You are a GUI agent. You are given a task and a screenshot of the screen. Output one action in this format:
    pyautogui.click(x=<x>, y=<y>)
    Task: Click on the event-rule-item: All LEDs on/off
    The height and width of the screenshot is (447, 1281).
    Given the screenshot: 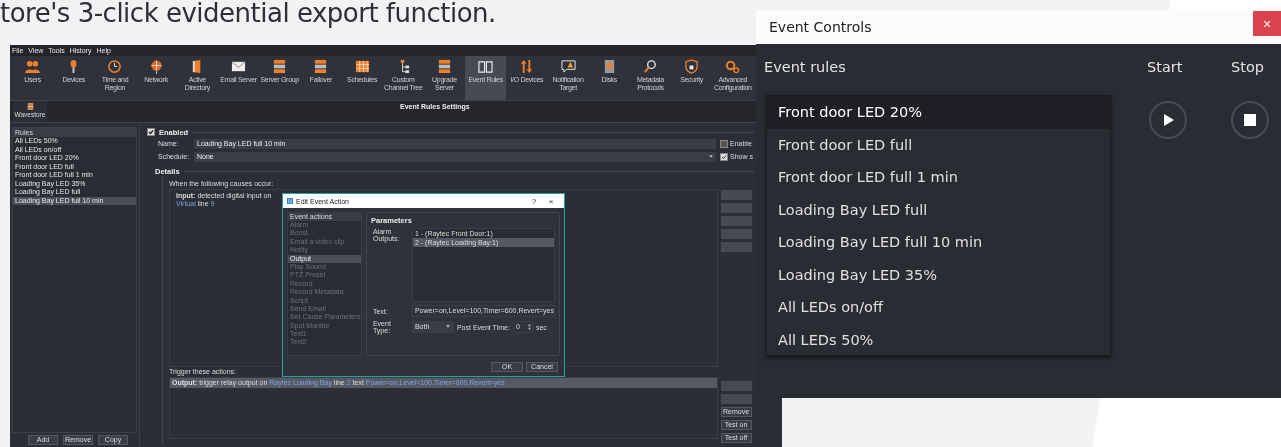 What is the action you would take?
    pyautogui.click(x=938, y=307)
    